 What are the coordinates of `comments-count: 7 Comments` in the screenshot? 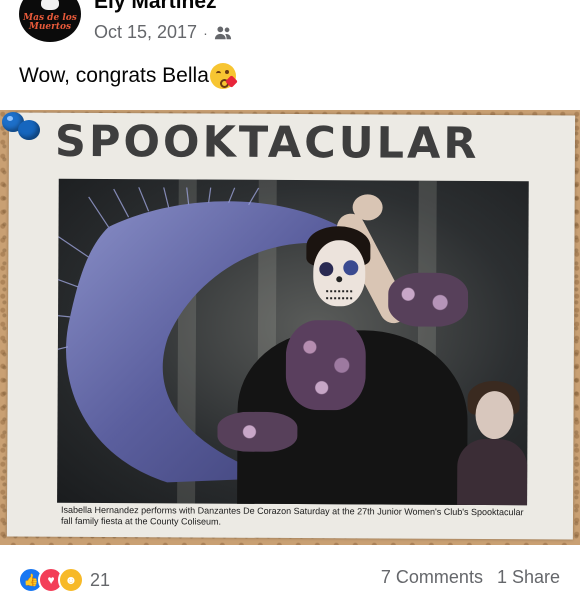 It's located at (432, 577).